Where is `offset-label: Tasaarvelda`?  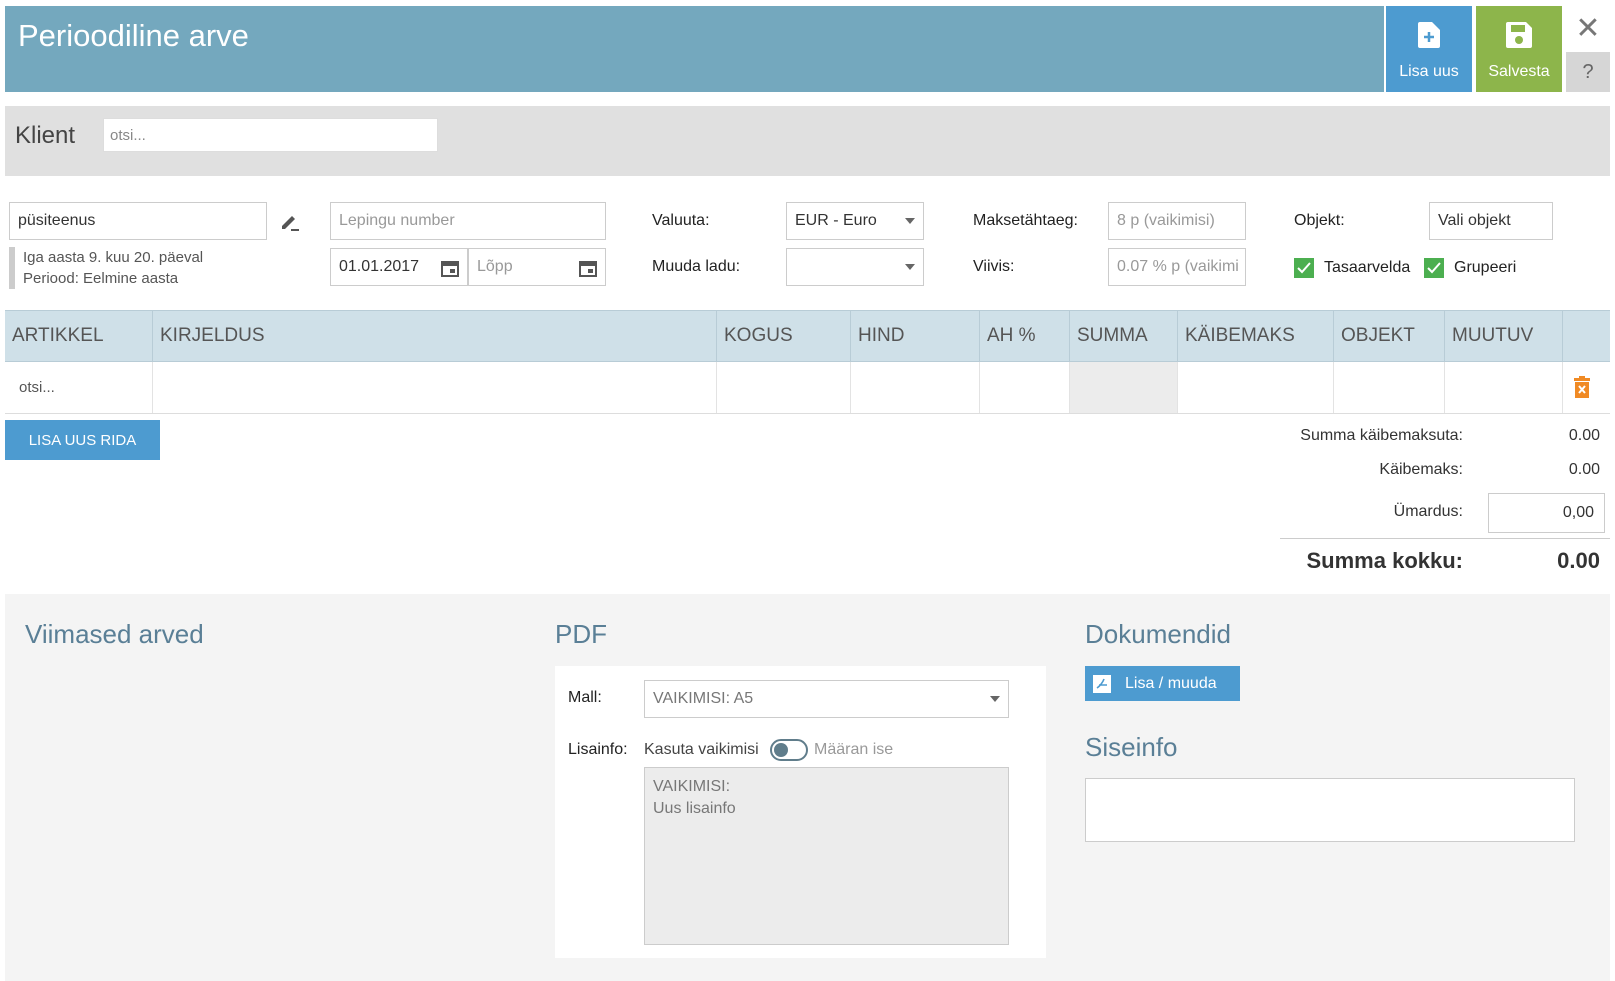
offset-label: Tasaarvelda is located at coordinates (1367, 267).